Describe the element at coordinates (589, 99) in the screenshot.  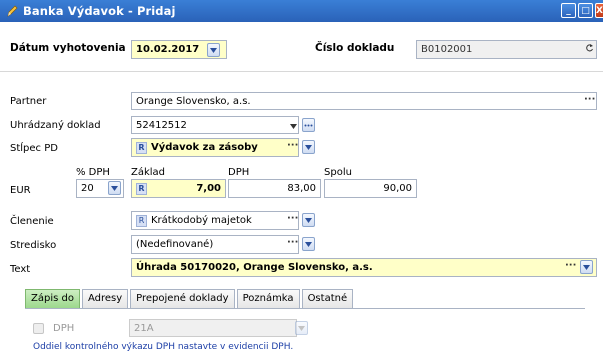
I see `partner-ellipsis-icon: ···` at that location.